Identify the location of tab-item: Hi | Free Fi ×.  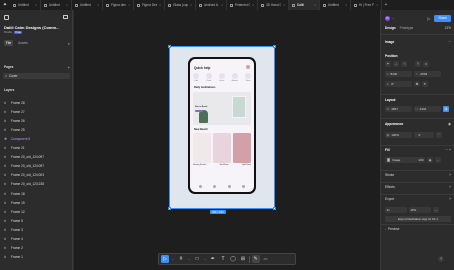
(366, 5).